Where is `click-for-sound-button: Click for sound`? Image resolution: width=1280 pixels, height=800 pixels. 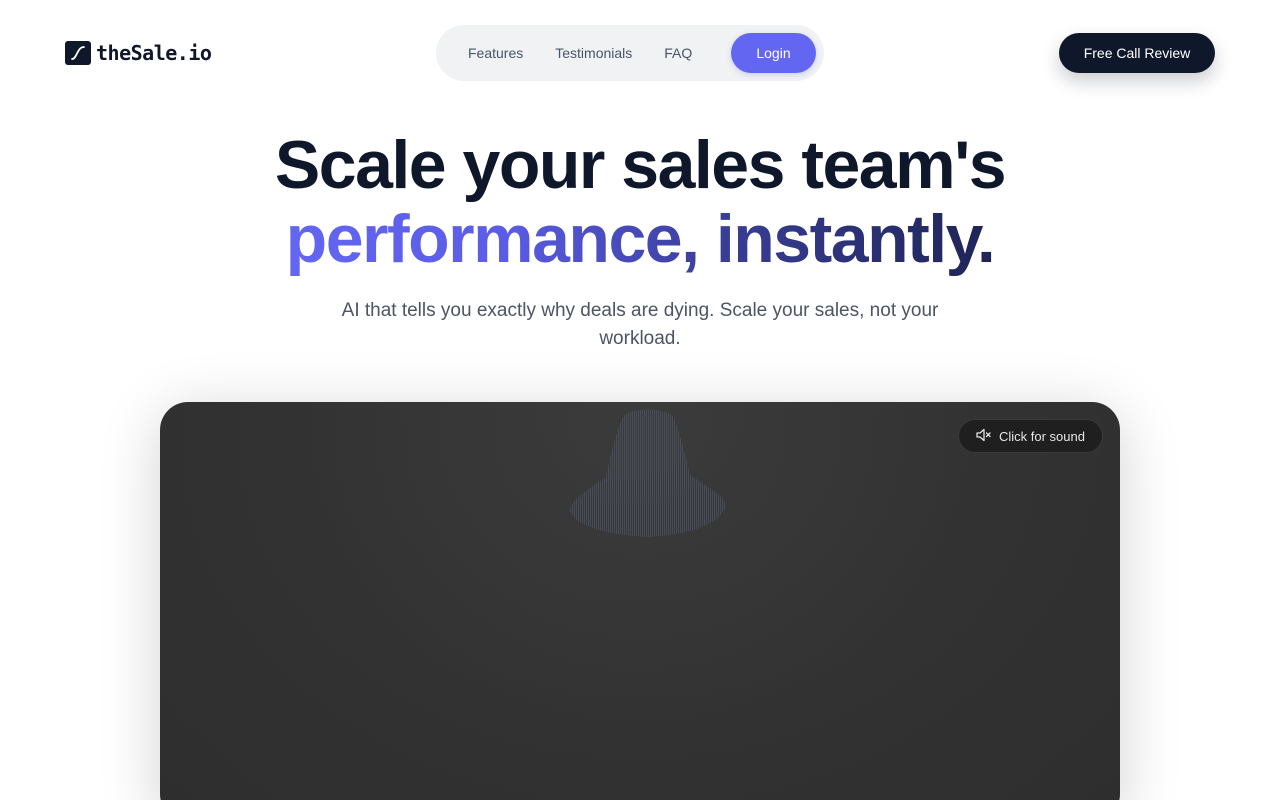
click-for-sound-button: Click for sound is located at coordinates (1030, 436).